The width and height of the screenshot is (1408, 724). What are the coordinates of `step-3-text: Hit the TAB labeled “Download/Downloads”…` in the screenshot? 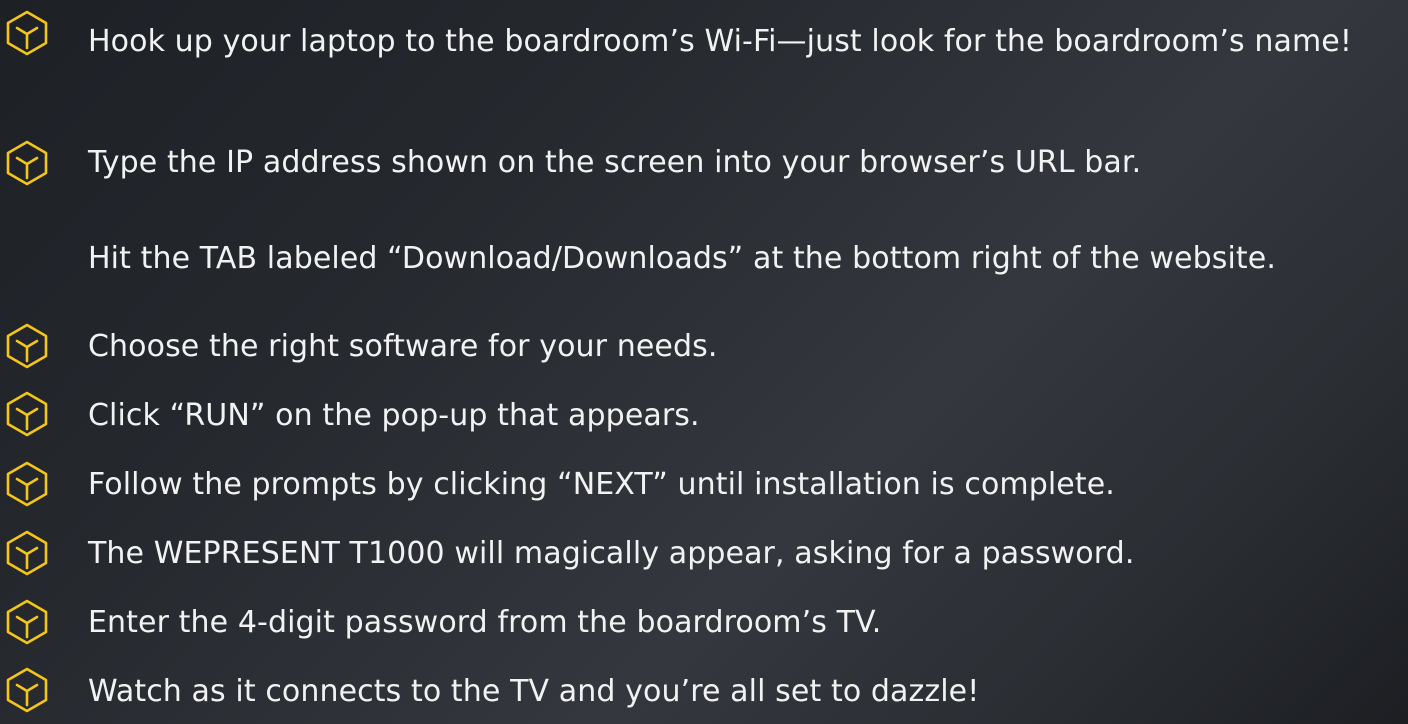 It's located at (682, 258).